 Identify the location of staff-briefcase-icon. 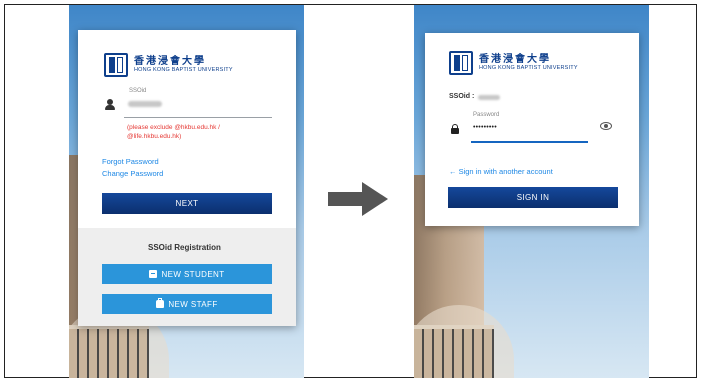
(160, 303).